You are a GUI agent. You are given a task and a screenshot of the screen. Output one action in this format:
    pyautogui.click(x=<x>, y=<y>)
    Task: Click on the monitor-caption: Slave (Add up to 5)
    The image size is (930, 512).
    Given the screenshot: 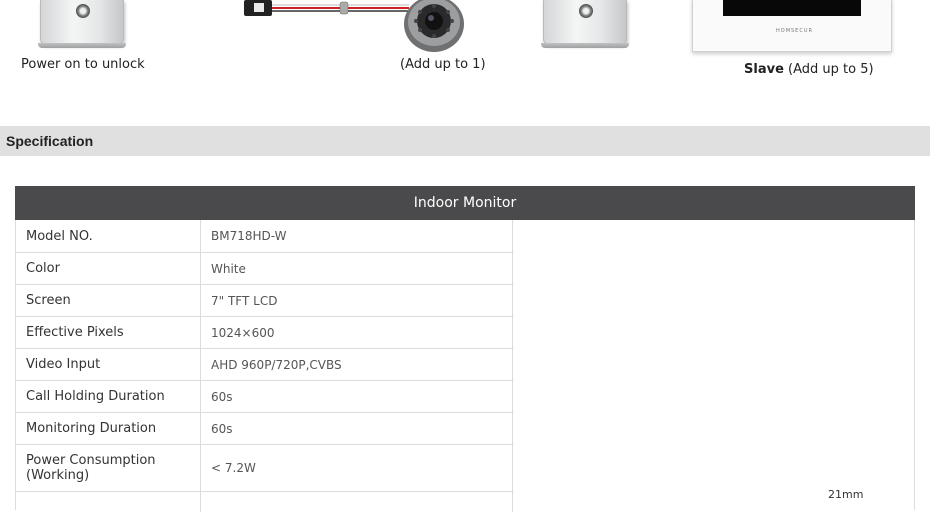 What is the action you would take?
    pyautogui.click(x=809, y=69)
    